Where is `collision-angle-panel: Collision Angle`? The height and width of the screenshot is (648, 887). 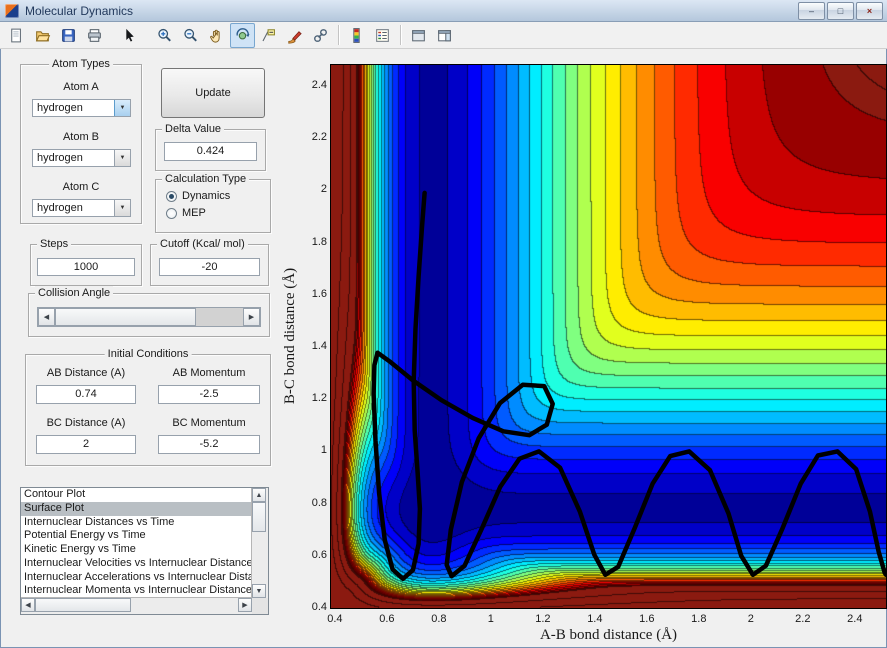 collision-angle-panel: Collision Angle is located at coordinates (149, 311).